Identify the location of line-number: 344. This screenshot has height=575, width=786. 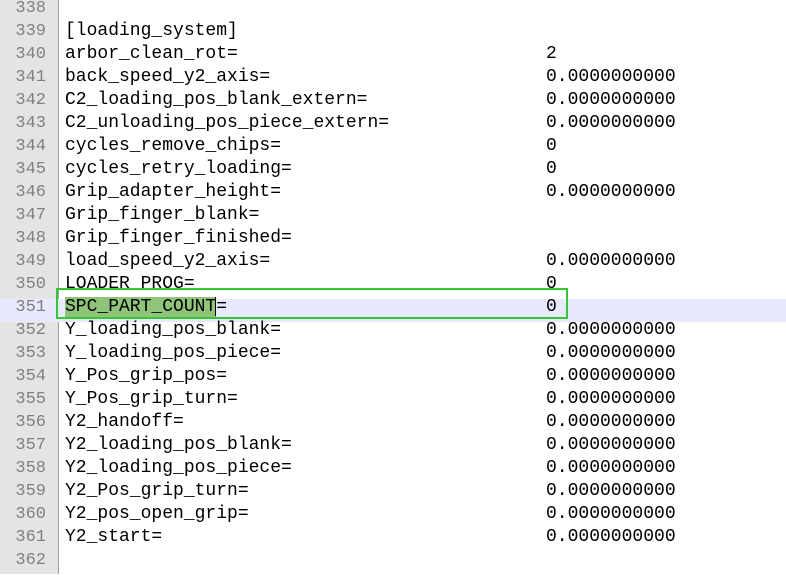
(30, 146).